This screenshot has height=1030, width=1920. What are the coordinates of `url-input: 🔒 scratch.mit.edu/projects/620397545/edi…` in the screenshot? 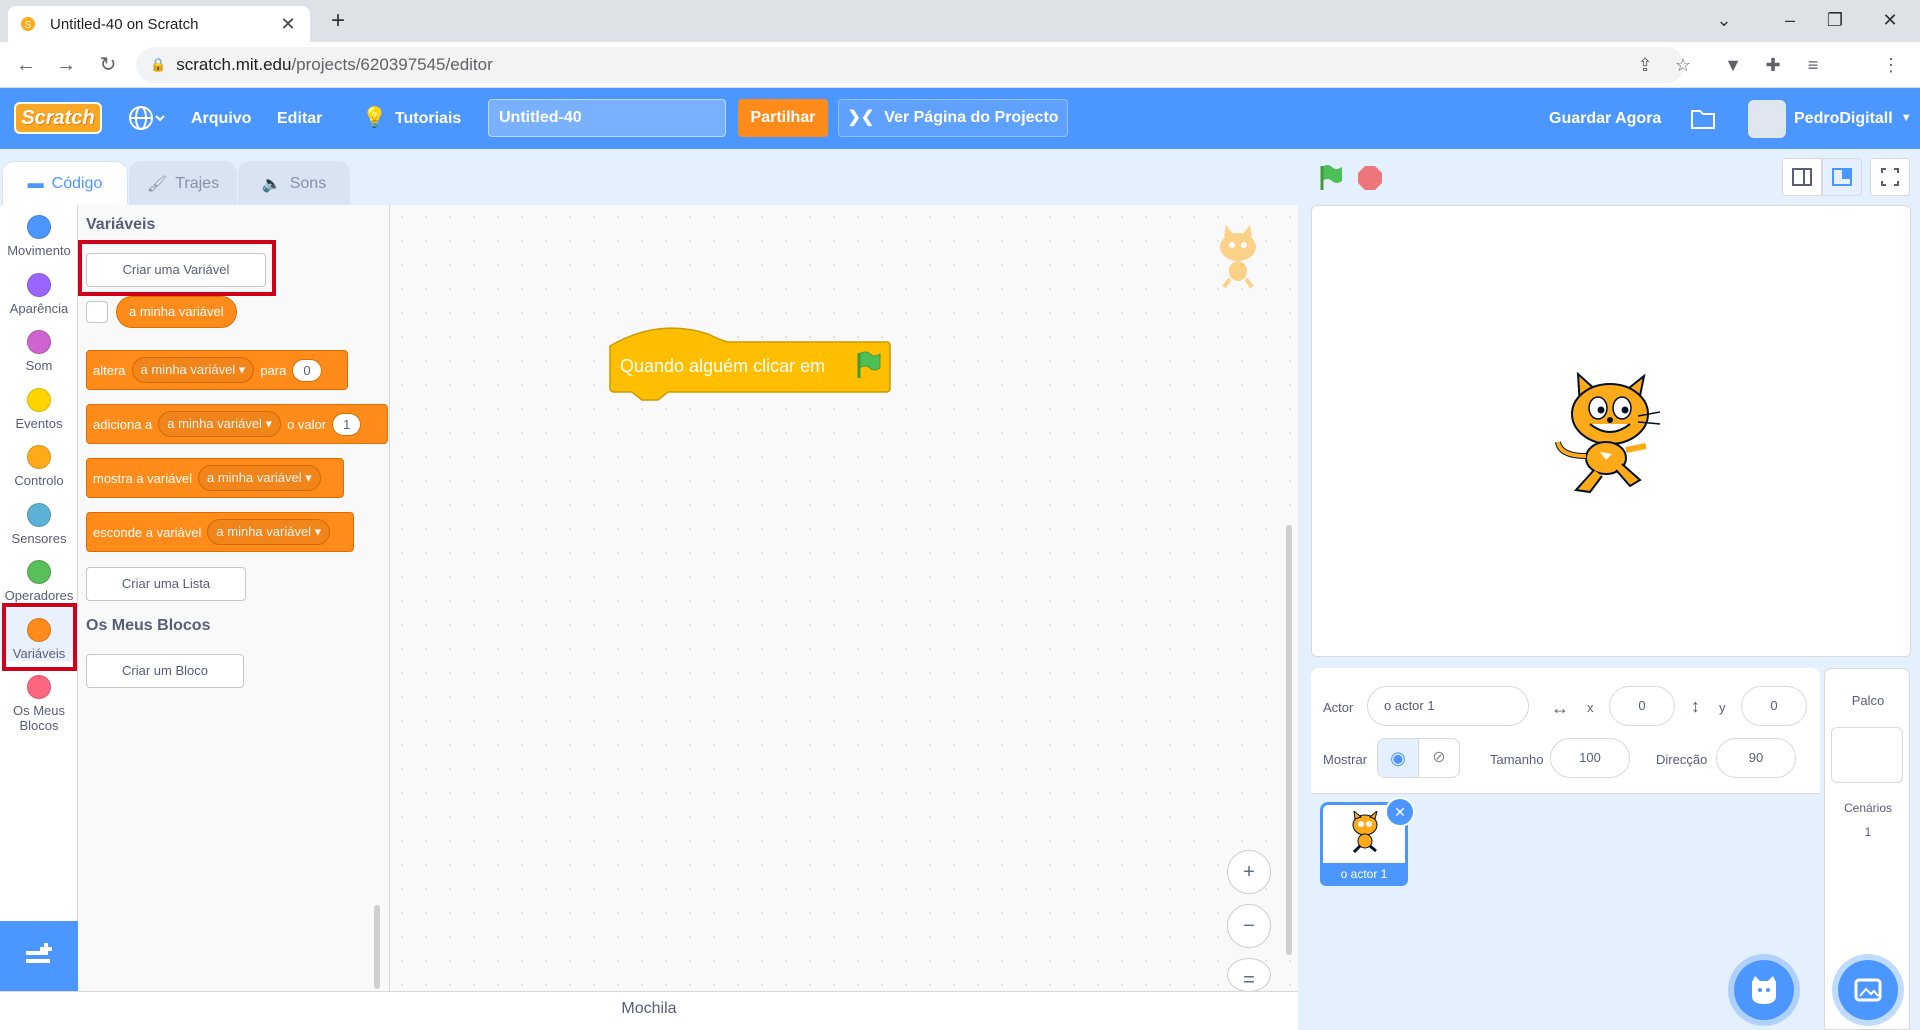 It's located at (910, 65).